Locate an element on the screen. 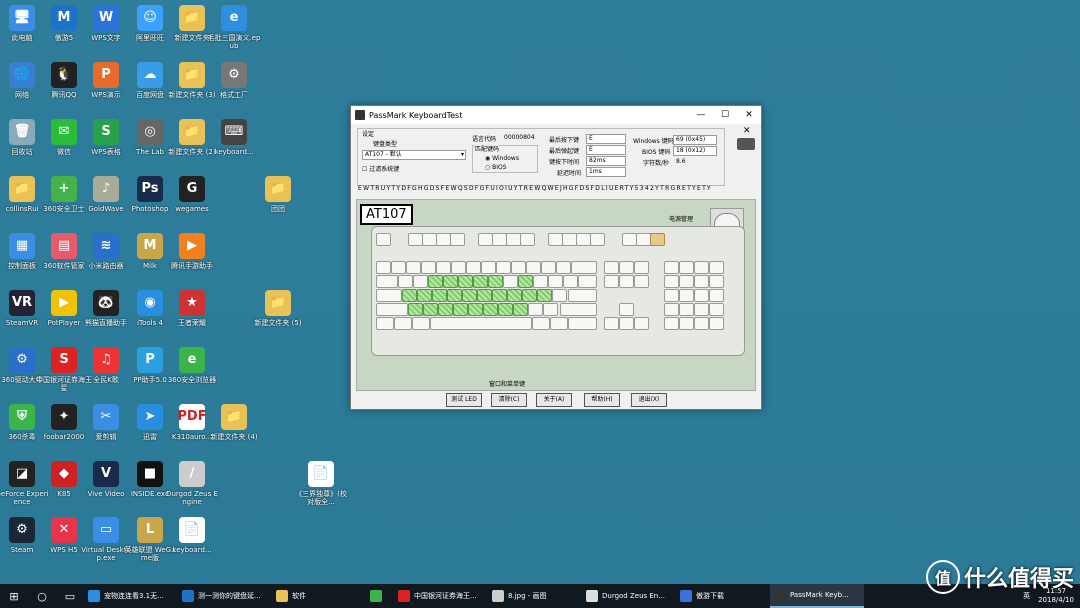  app-icon: 🗑 is located at coordinates (22, 132).